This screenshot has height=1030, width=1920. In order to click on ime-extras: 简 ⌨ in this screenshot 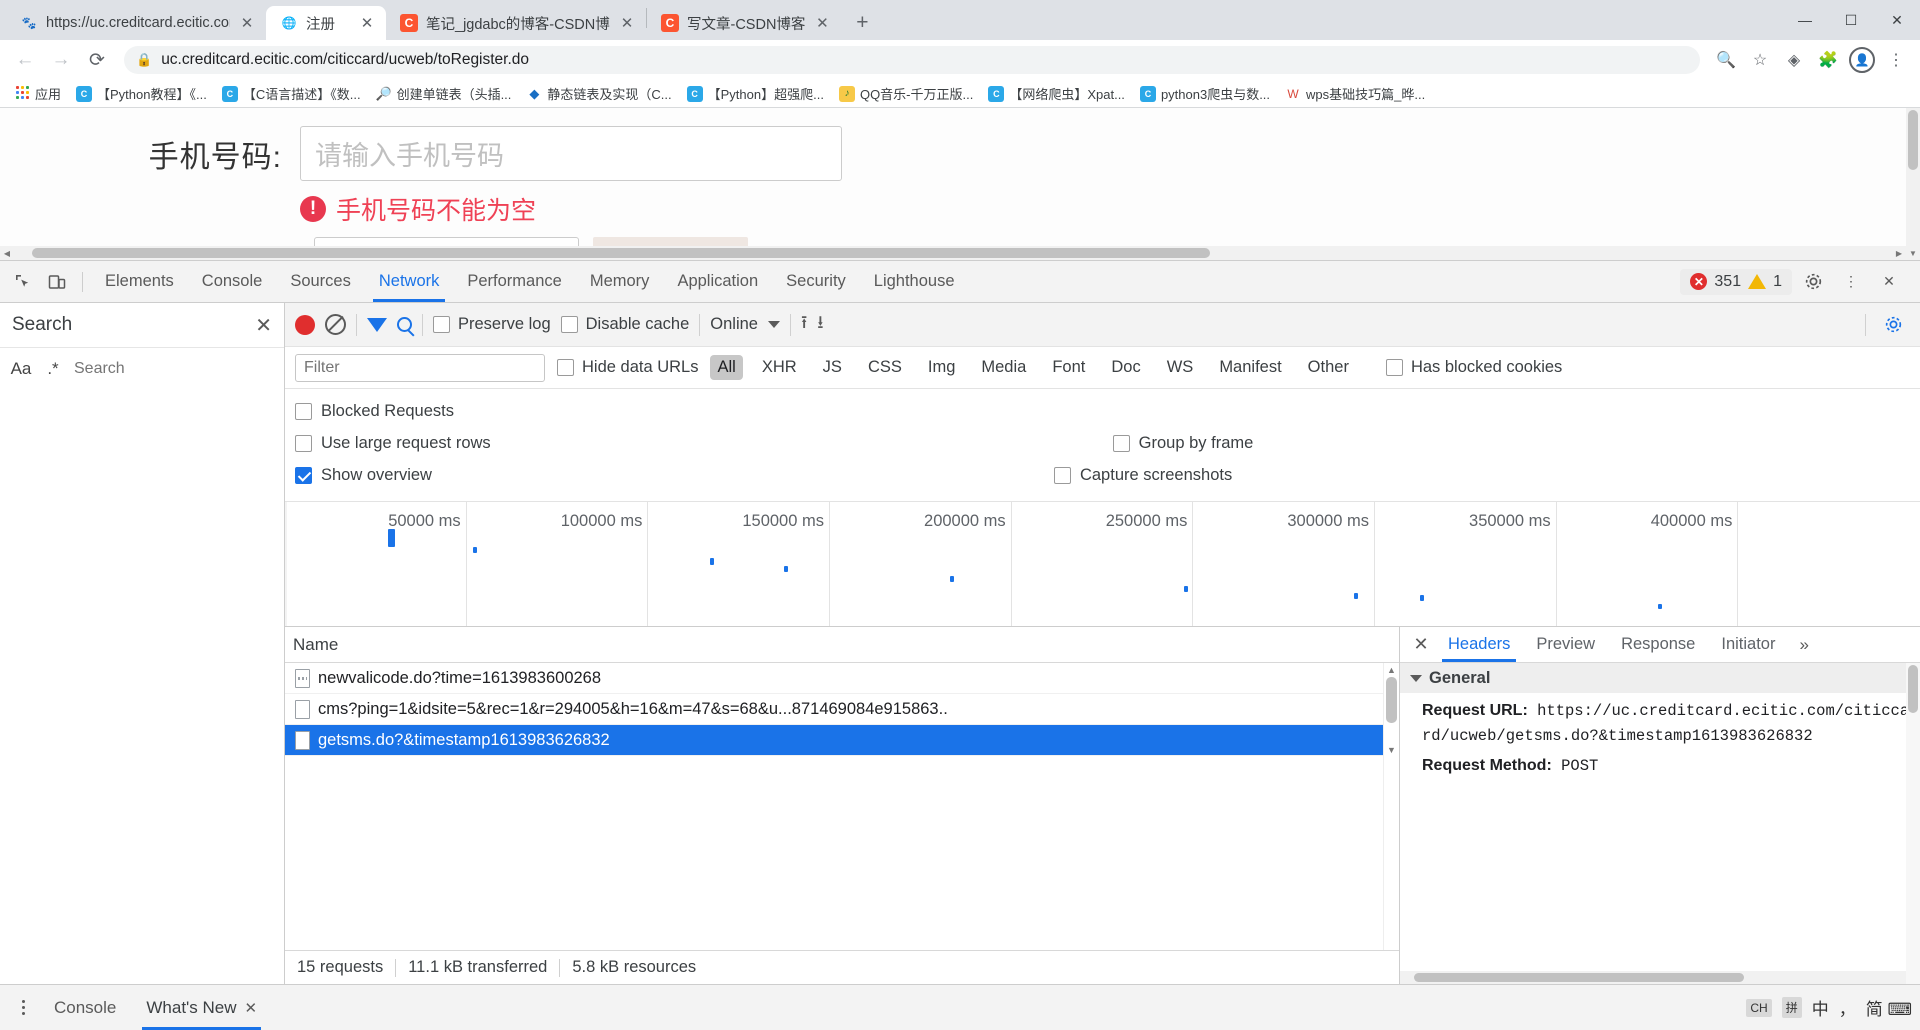, I will do `click(1889, 1007)`.